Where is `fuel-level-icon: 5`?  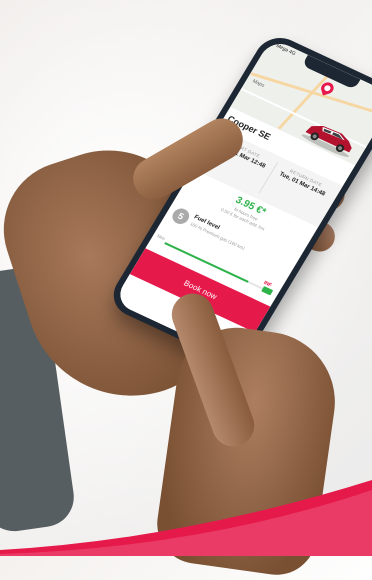
fuel-level-icon: 5 is located at coordinates (181, 216).